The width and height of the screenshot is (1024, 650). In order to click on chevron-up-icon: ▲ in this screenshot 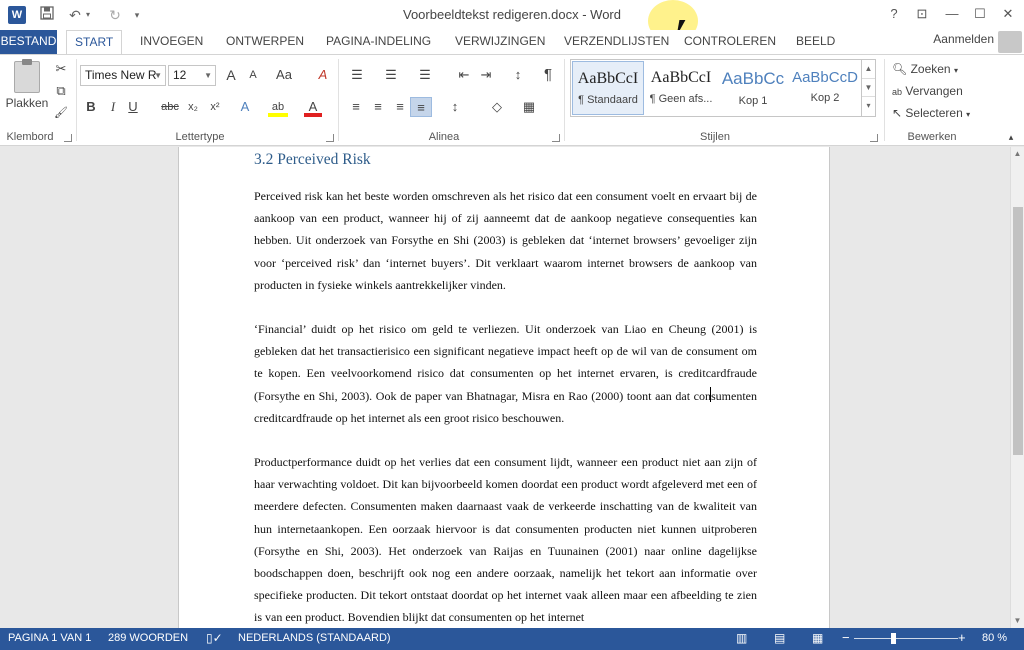, I will do `click(868, 69)`.